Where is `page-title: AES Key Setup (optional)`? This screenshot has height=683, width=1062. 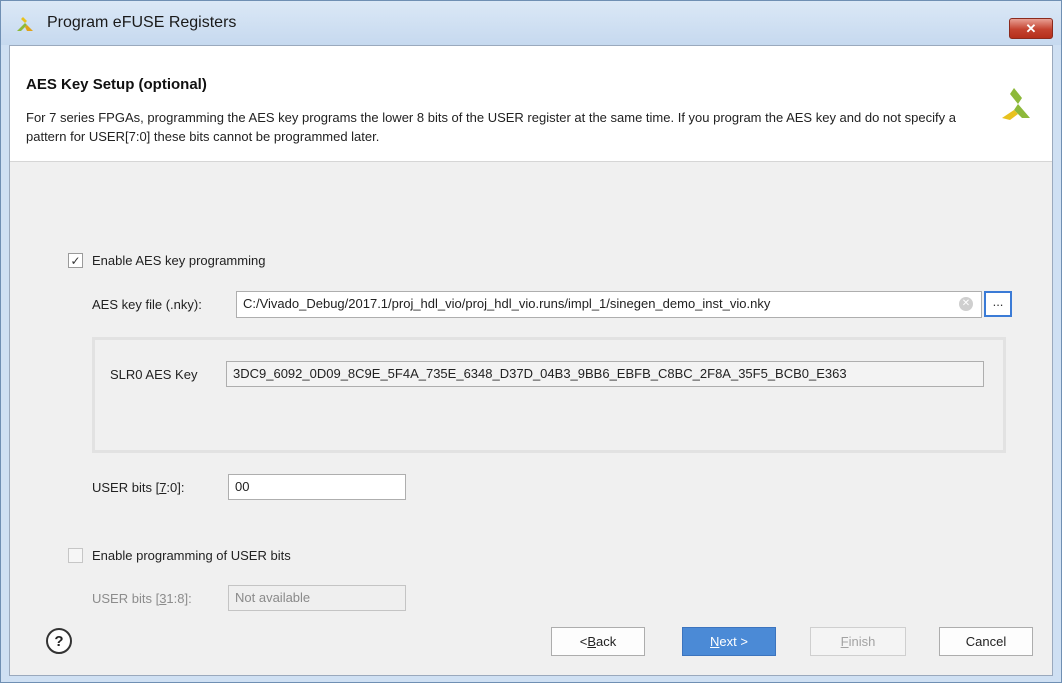
page-title: AES Key Setup (optional) is located at coordinates (116, 84).